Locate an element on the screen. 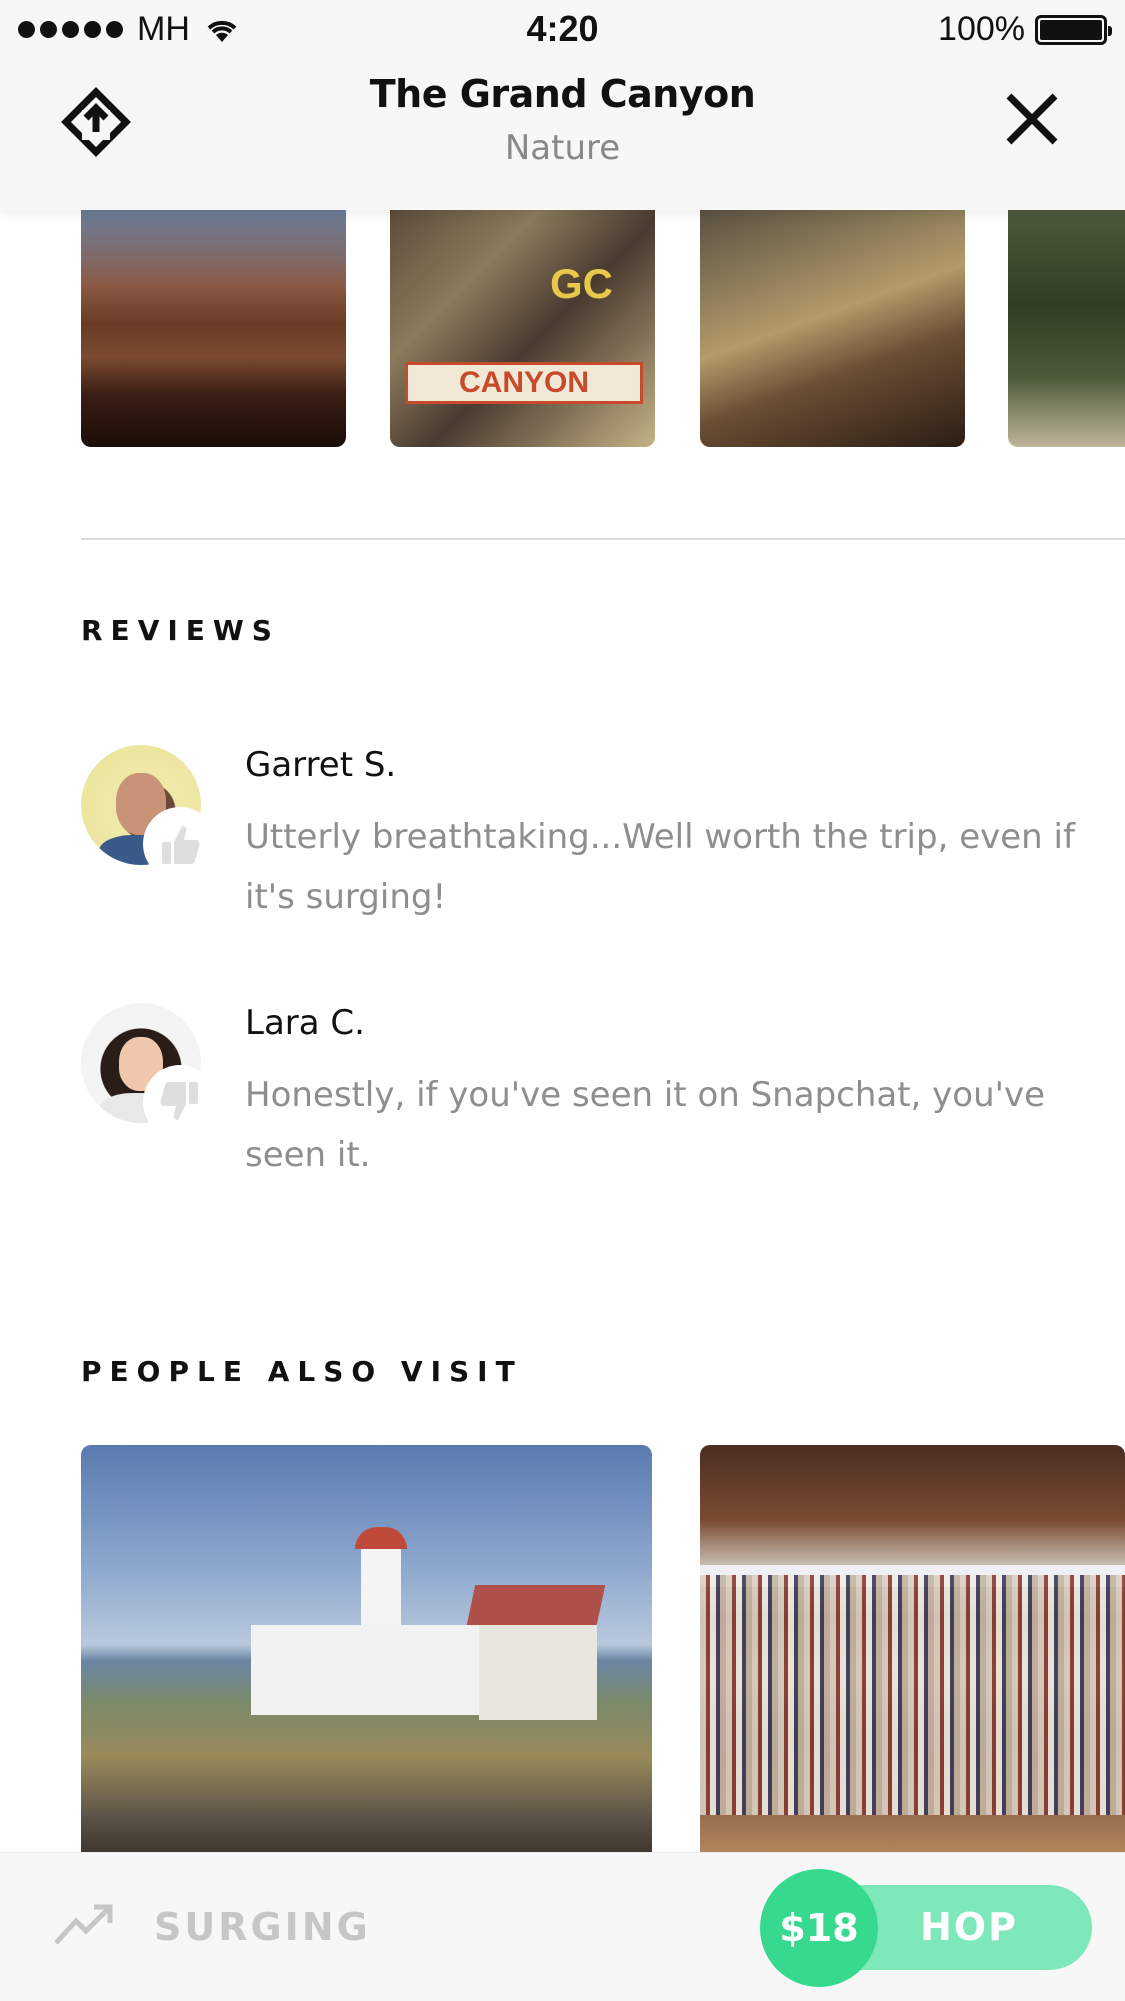 The width and height of the screenshot is (1125, 2001). battery-percent: 100% is located at coordinates (981, 29).